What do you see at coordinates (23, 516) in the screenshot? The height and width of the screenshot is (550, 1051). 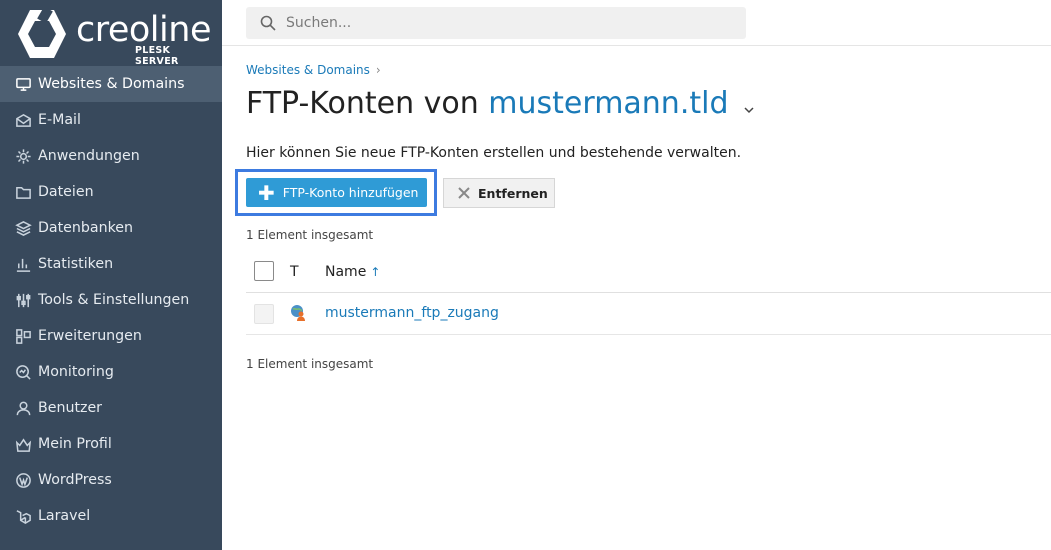 I see `laravel-icon` at bounding box center [23, 516].